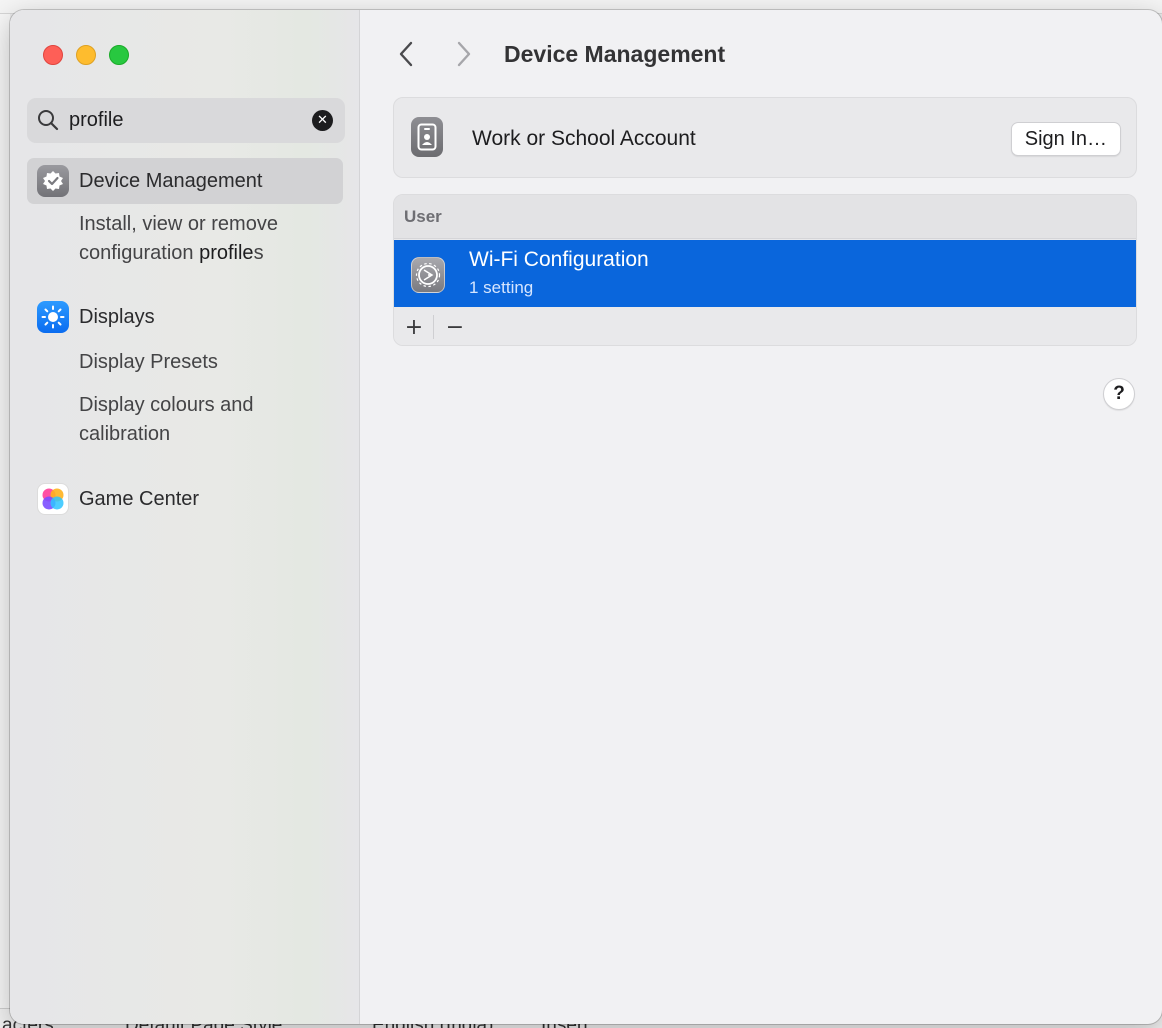  Describe the element at coordinates (171, 180) in the screenshot. I see `sidebar-item-label: Device Management` at that location.